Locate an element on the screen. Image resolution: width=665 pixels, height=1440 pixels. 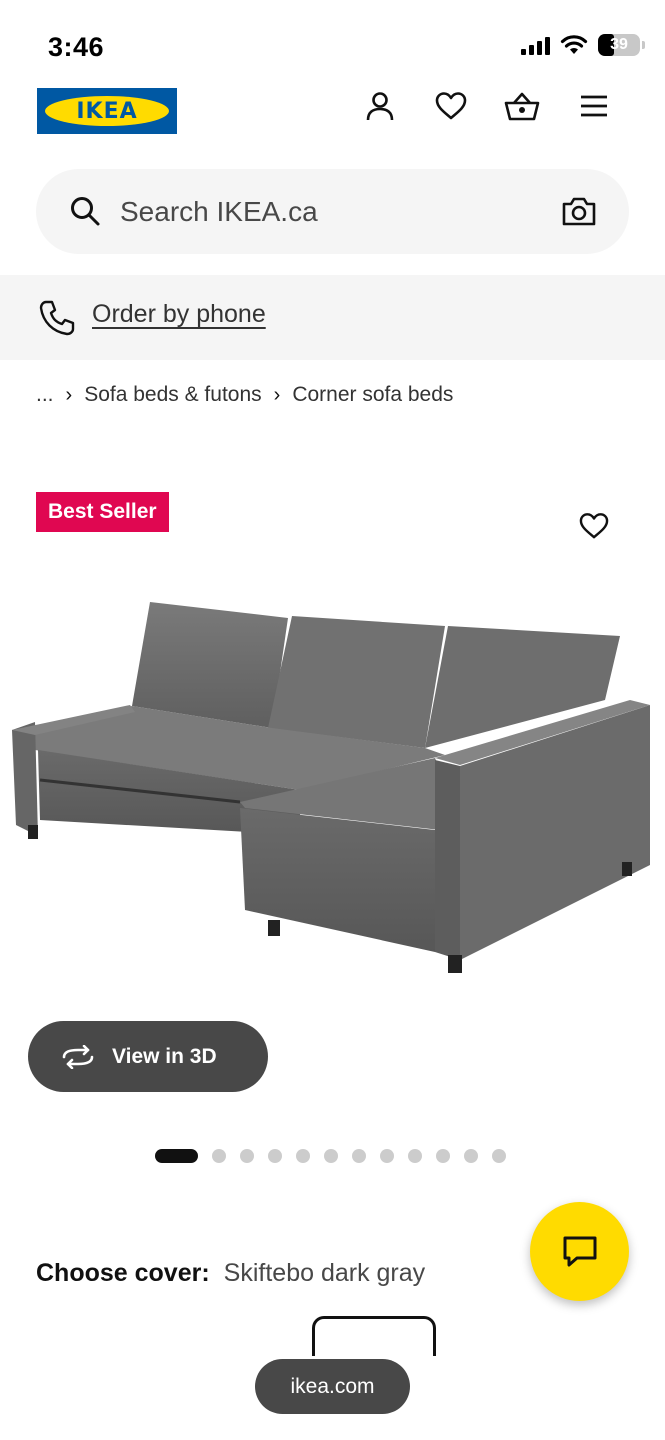
breadcrumb-item: Sofa beds & futons is located at coordinates (172, 395).